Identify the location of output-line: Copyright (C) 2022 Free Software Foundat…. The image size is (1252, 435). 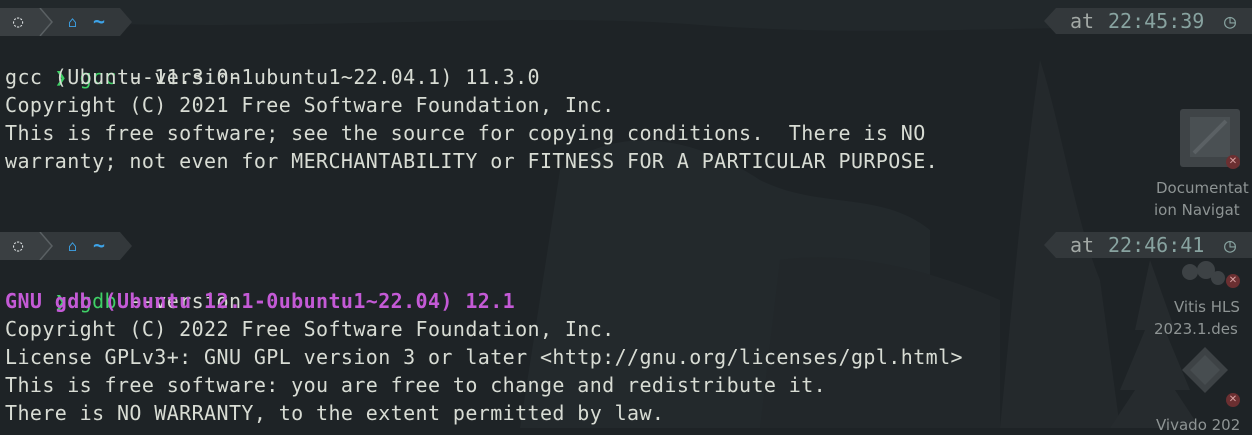
(310, 329).